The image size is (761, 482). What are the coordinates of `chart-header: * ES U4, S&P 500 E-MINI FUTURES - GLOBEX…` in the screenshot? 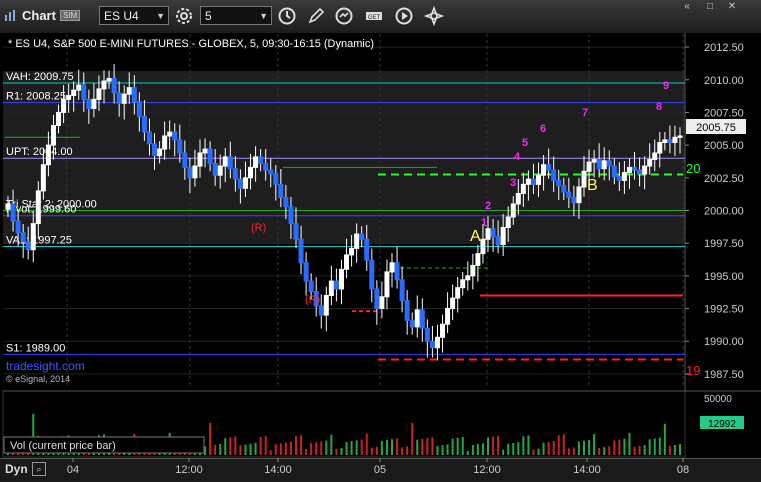 It's located at (191, 44).